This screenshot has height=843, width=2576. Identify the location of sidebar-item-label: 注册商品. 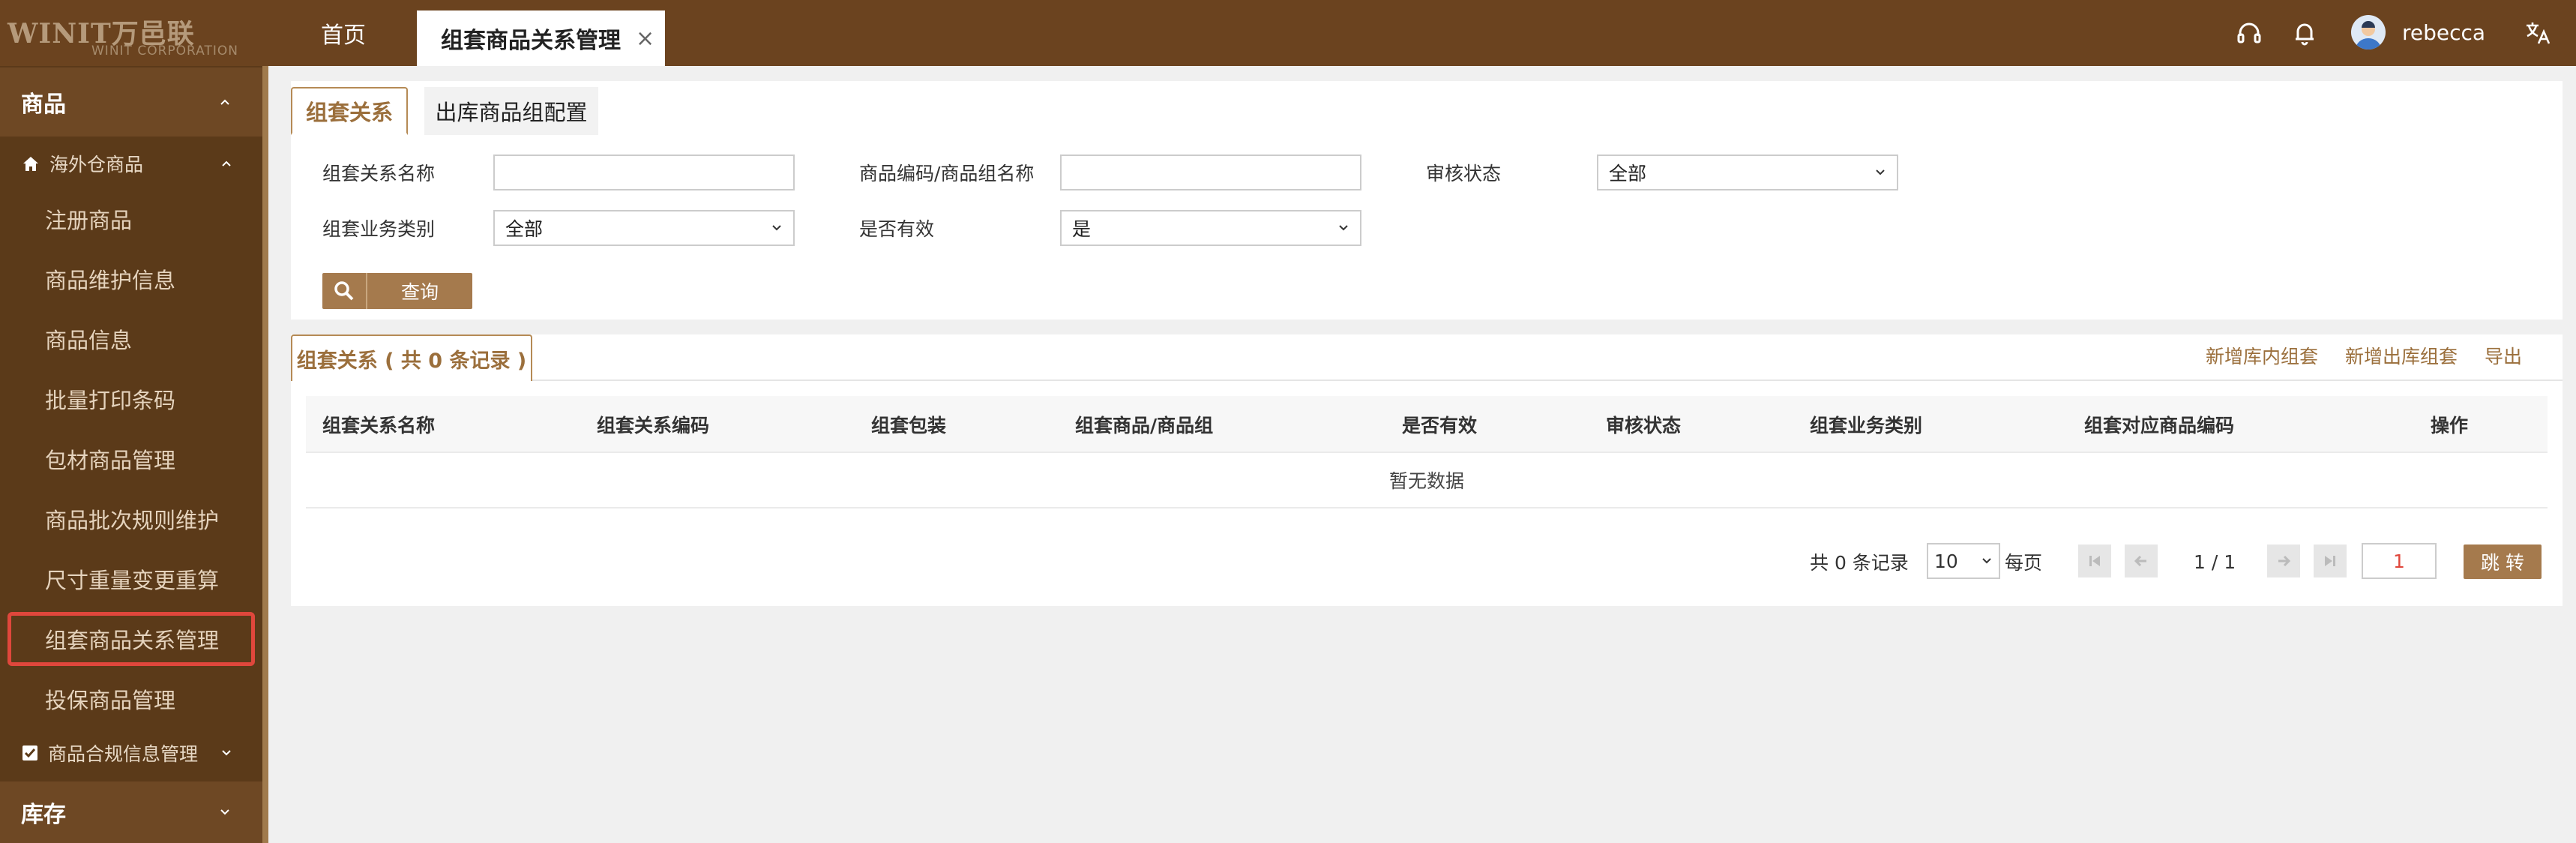
(89, 220).